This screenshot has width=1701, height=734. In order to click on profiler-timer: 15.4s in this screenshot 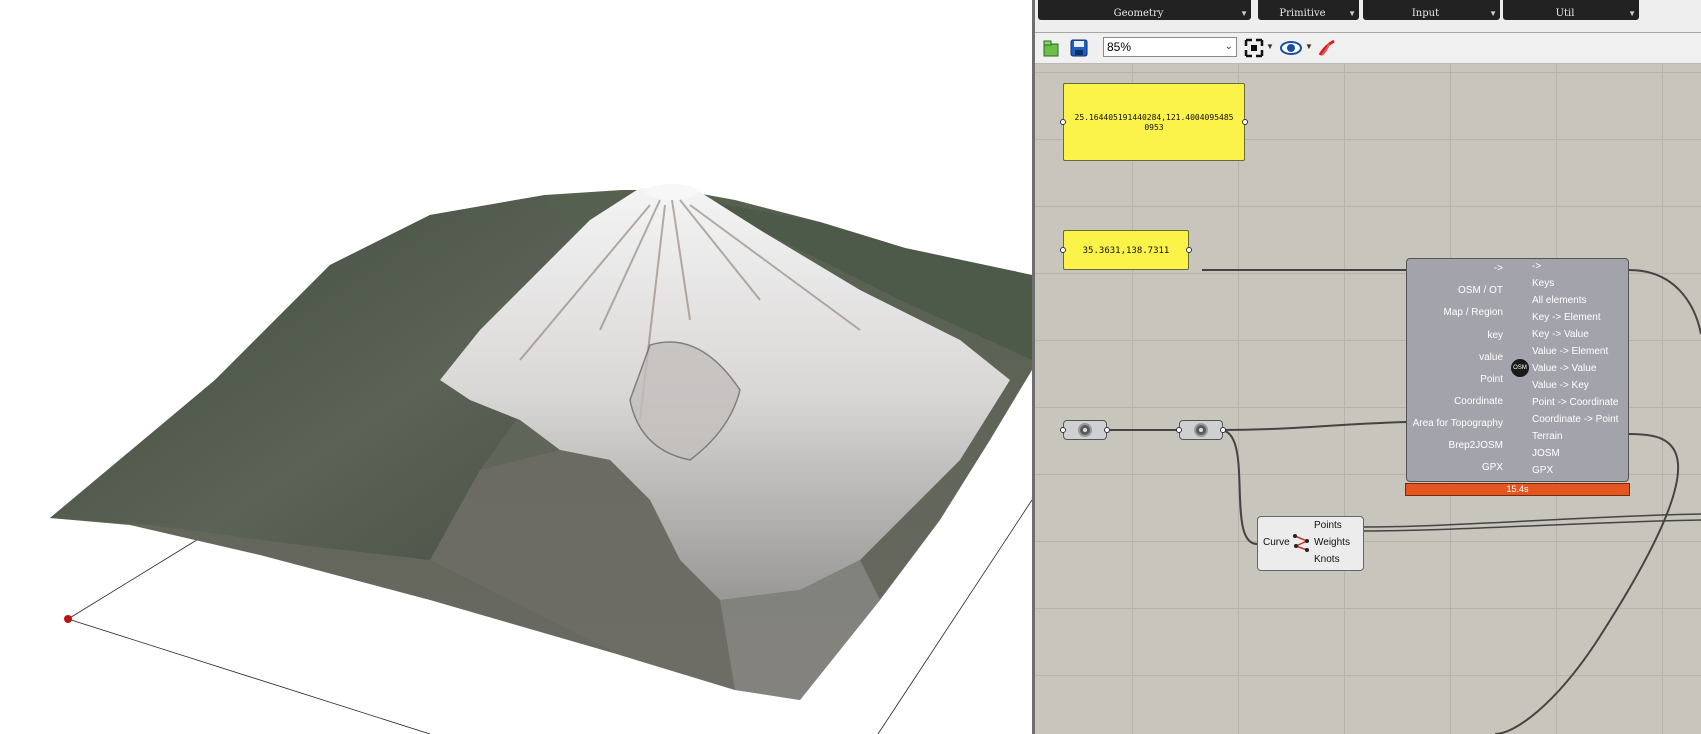, I will do `click(1517, 489)`.